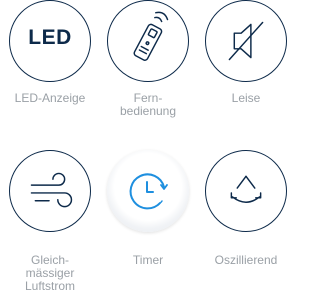  I want to click on led-text-icon: LED, so click(50, 37).